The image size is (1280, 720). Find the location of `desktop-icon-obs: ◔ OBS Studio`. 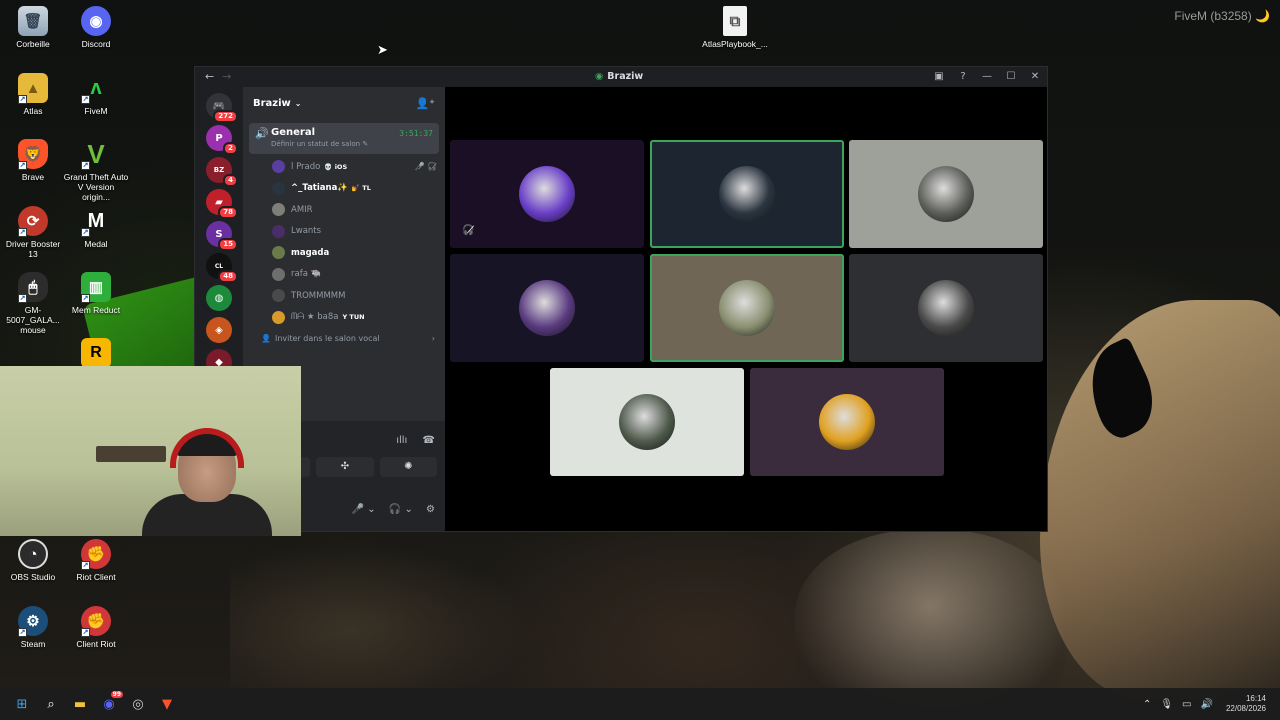

desktop-icon-obs: ◔ OBS Studio is located at coordinates (33, 560).